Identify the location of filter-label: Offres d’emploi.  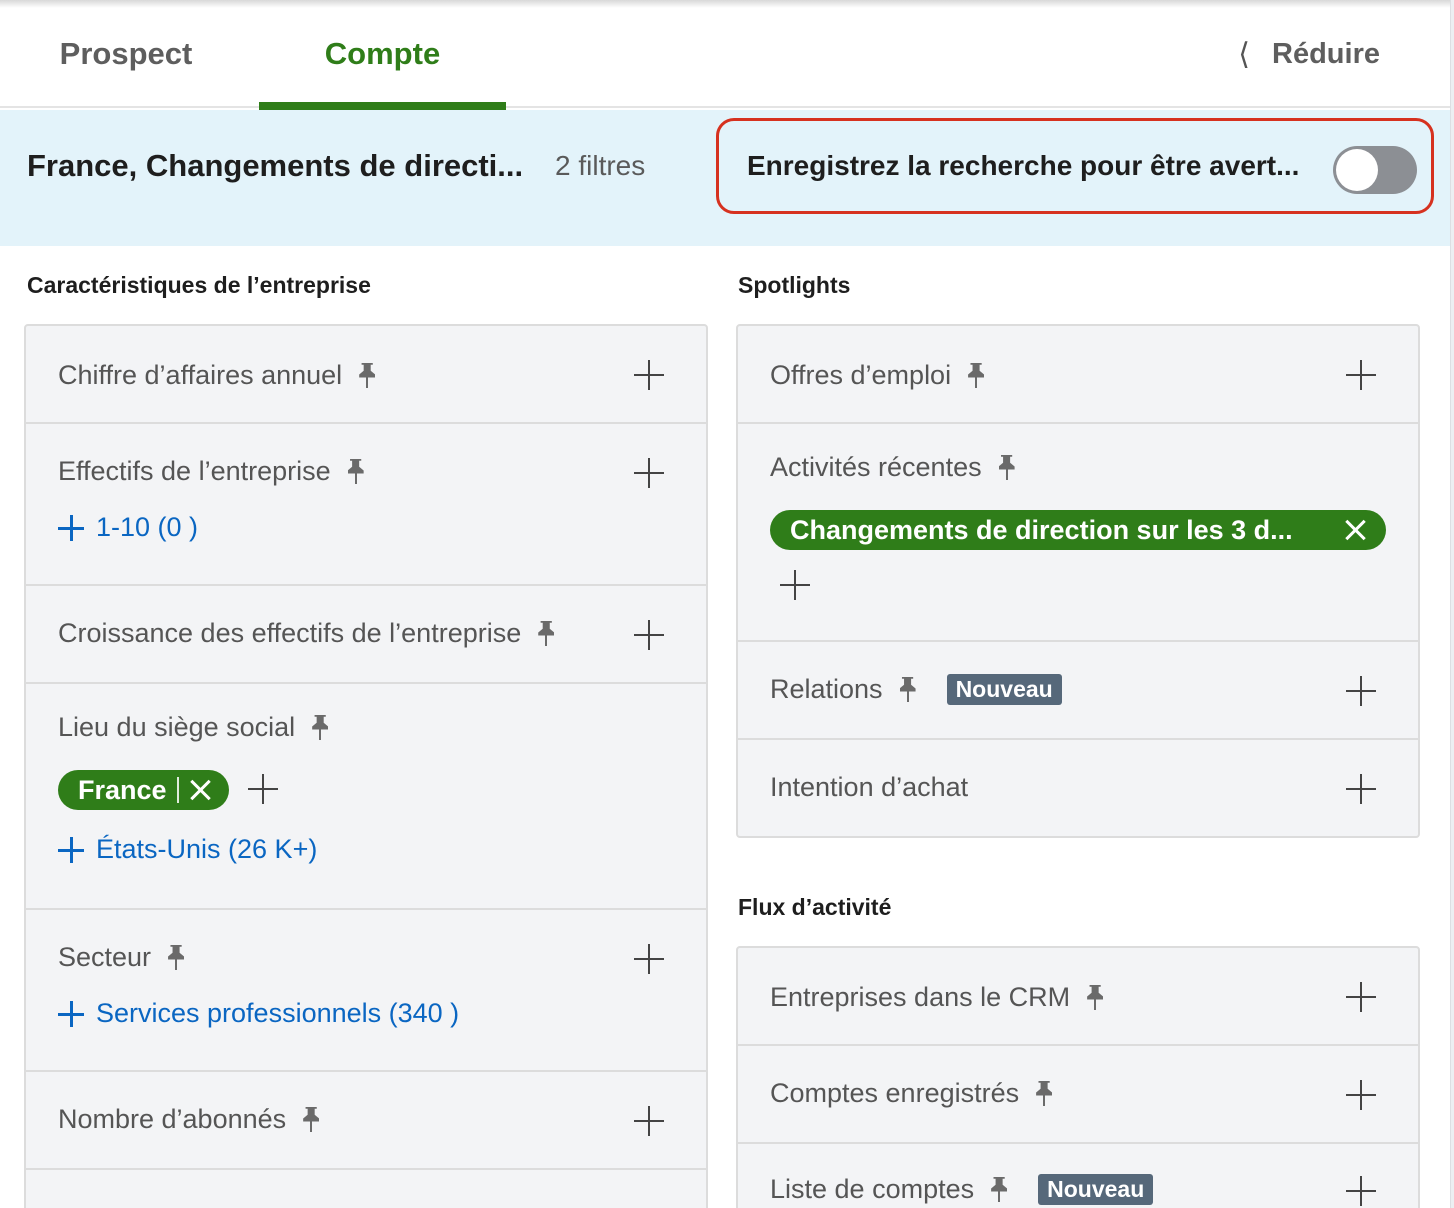
(861, 375).